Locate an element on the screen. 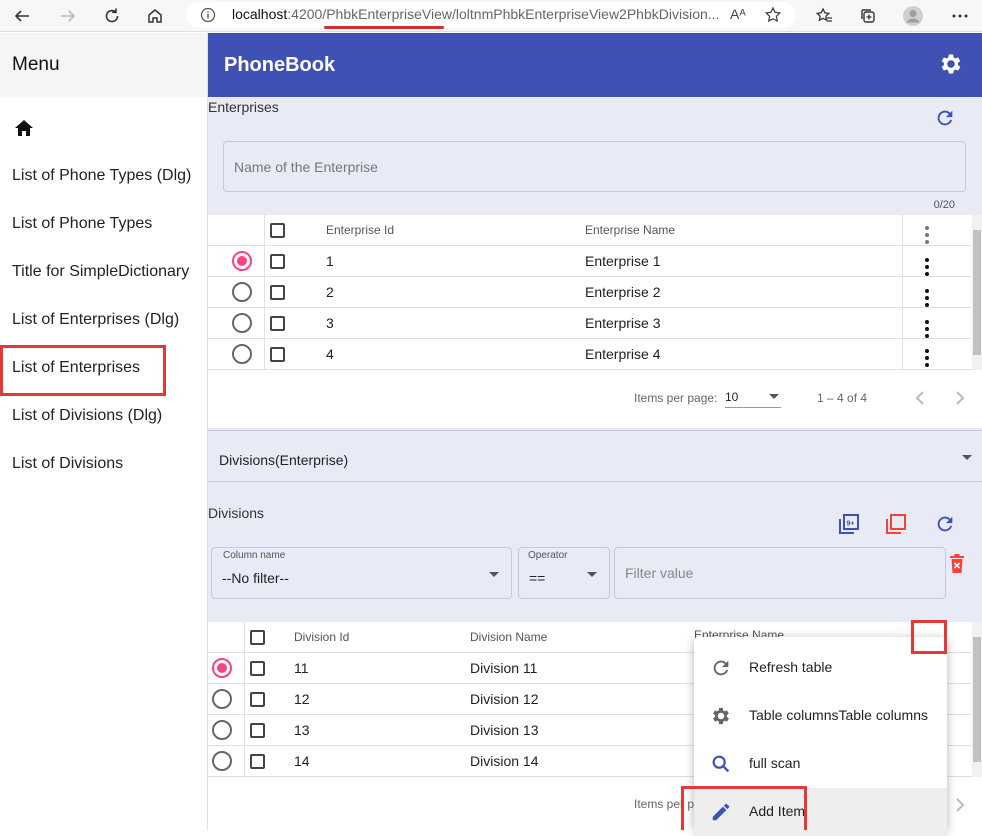 The image size is (982, 836). page-size-value: 10 is located at coordinates (732, 397).